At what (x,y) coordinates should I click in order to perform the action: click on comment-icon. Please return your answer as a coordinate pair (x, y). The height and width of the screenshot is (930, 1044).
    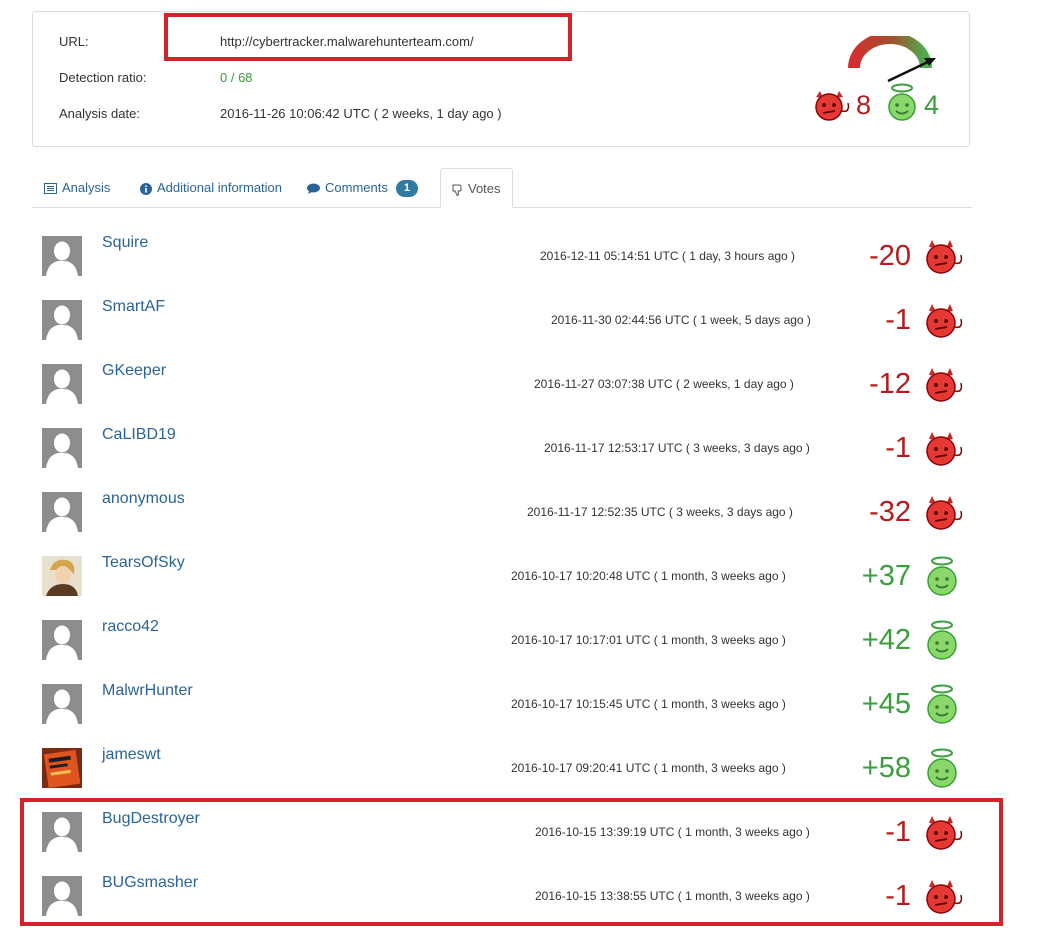
    Looking at the image, I should click on (313, 189).